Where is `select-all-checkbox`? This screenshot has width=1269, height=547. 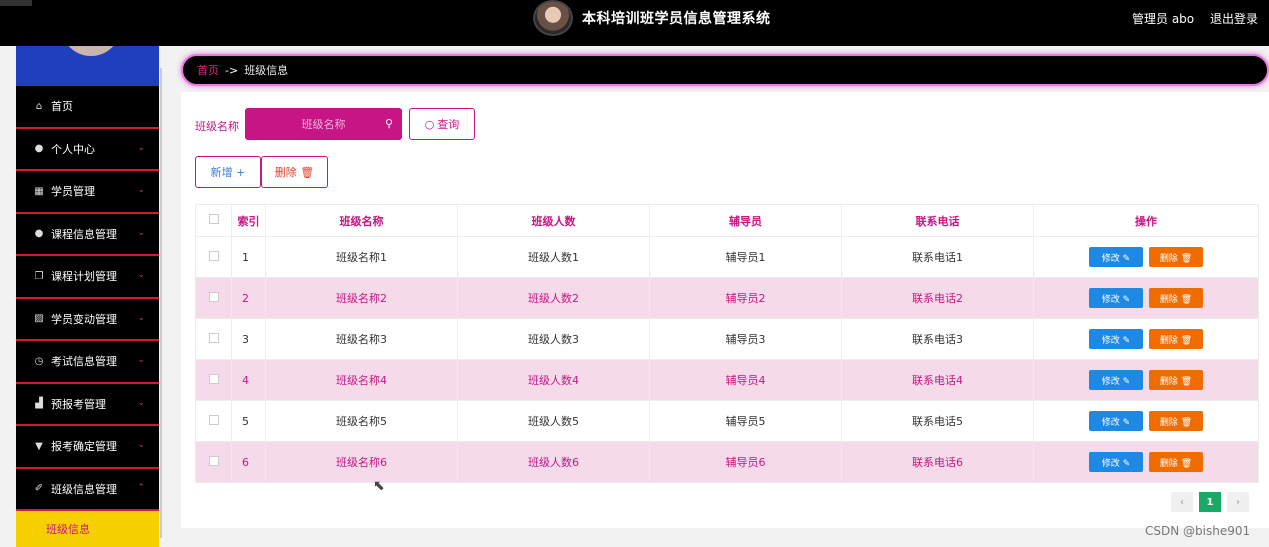 select-all-checkbox is located at coordinates (213, 219).